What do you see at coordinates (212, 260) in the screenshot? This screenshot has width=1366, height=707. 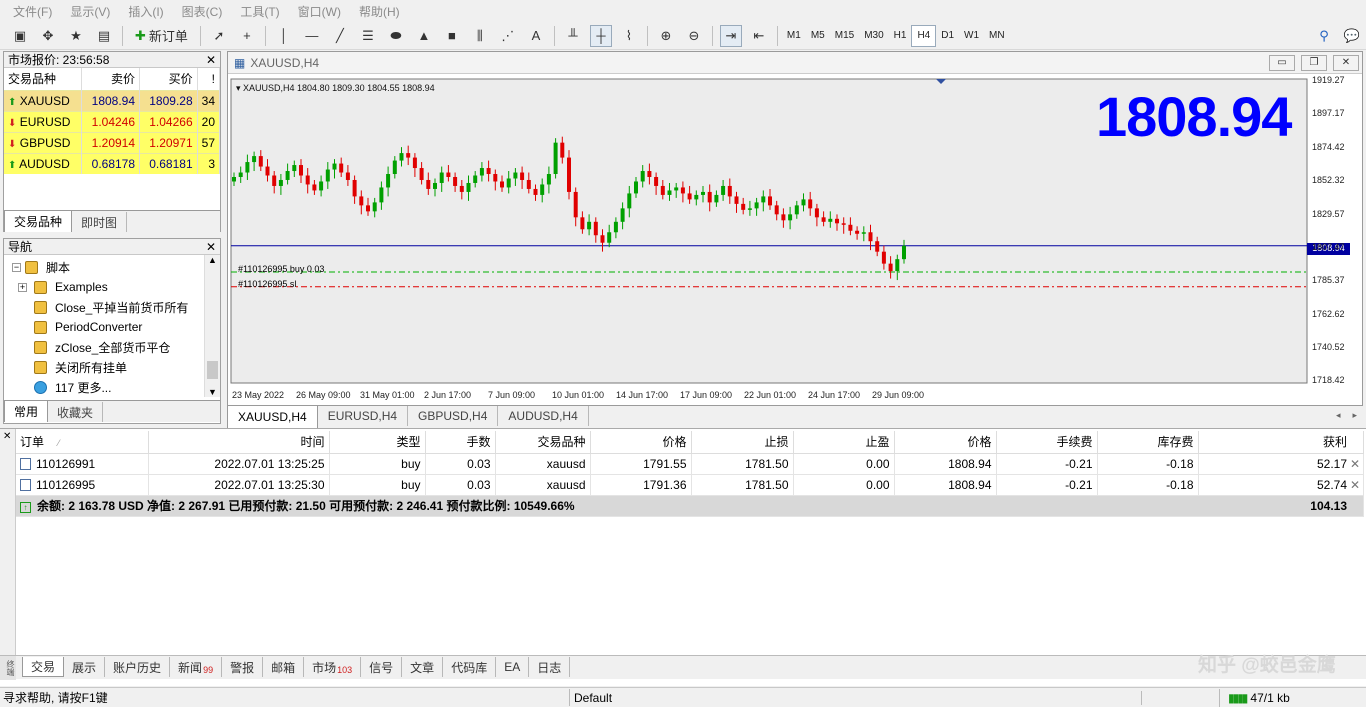 I see `scroll-up-icon: ▲` at bounding box center [212, 260].